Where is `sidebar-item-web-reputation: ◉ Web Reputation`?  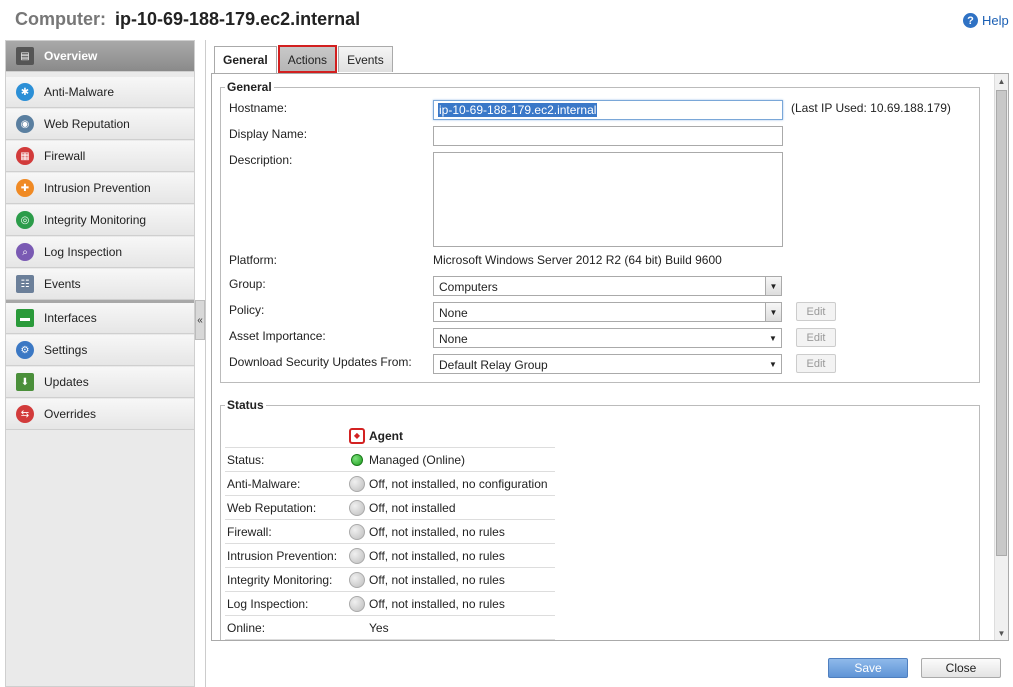
sidebar-item-web-reputation: ◉ Web Reputation is located at coordinates (100, 124).